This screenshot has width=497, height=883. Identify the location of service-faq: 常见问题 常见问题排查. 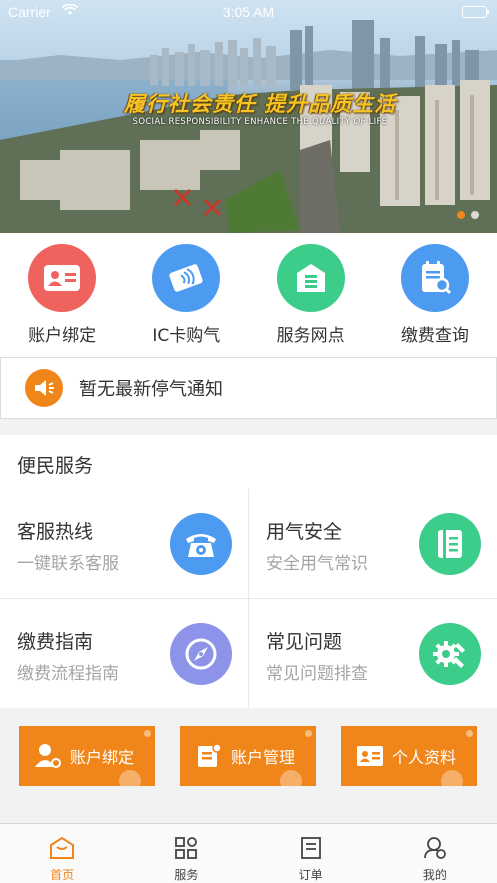
(373, 653).